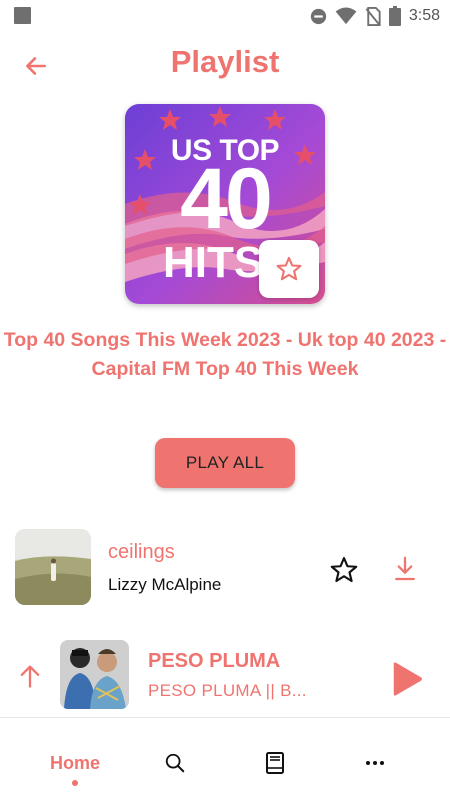  I want to click on nav-active-indicator, so click(75, 783).